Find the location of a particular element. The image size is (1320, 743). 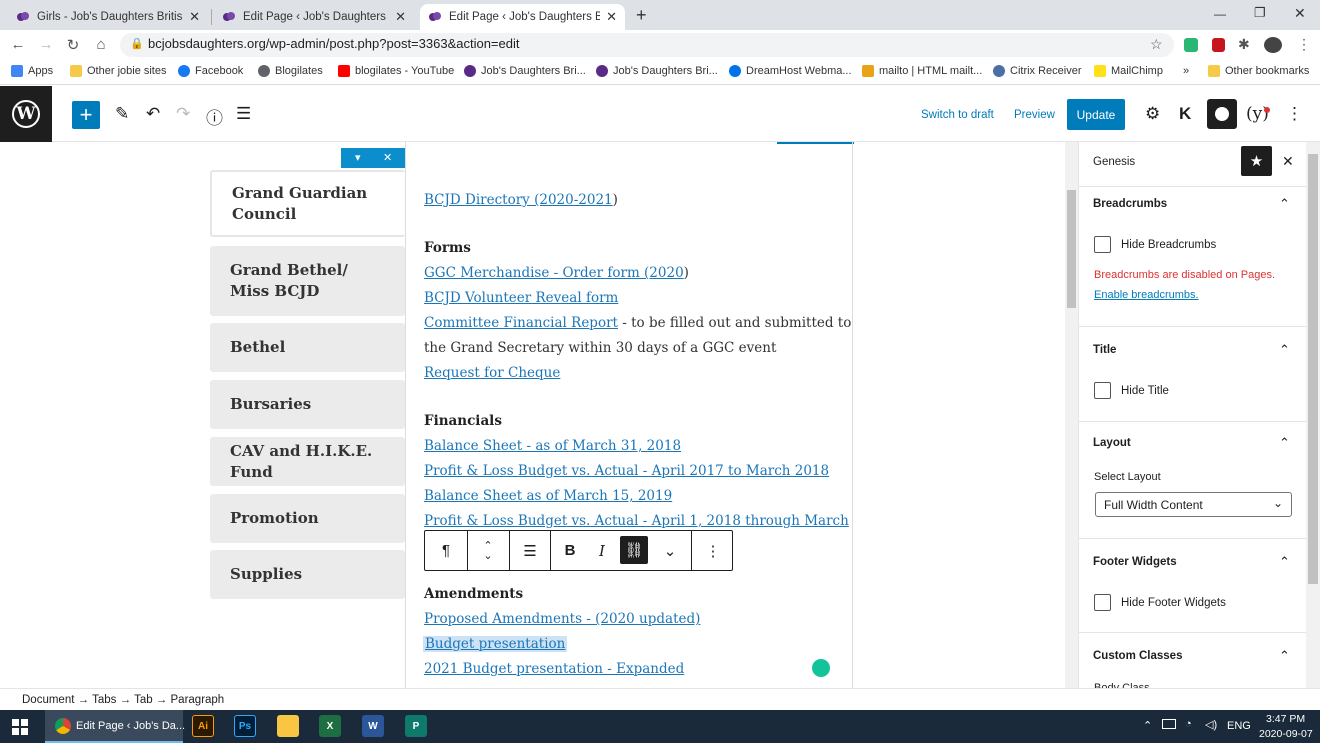

tab-grand-bethel: Grand Bethel/ Miss BCJD is located at coordinates (307, 281).